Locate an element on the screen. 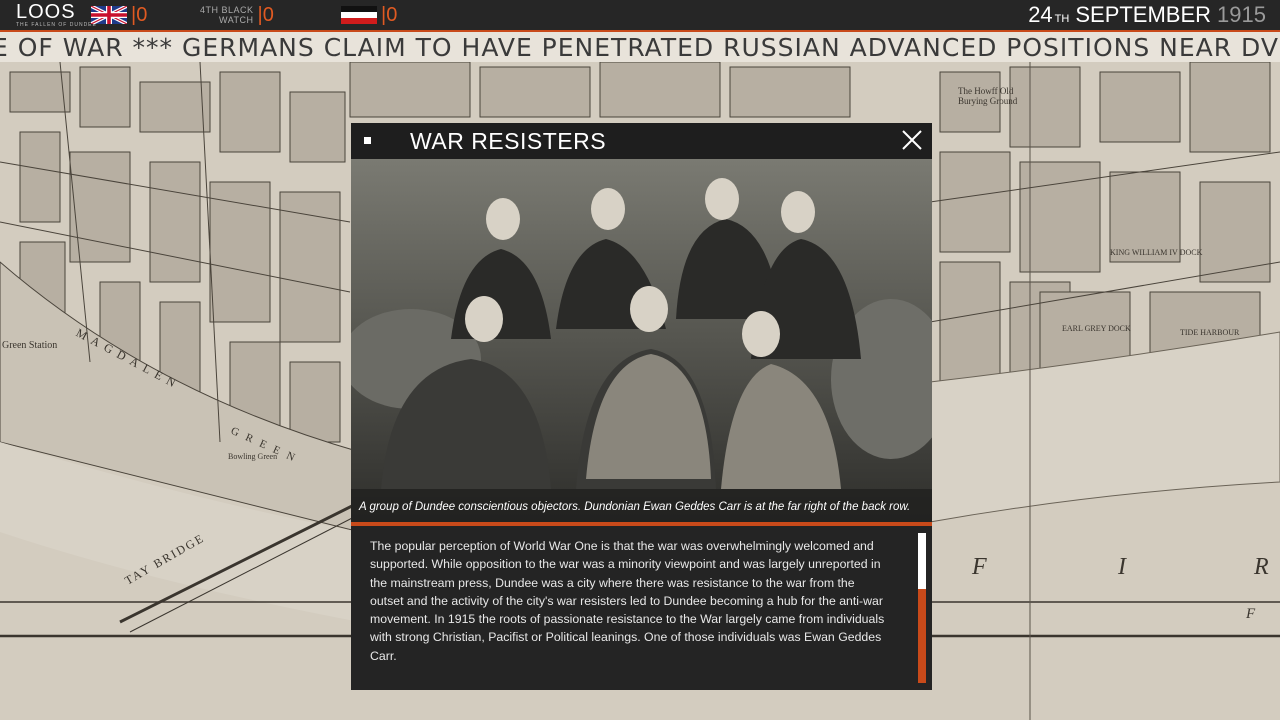  dialog-title: WAR RESISTERS is located at coordinates (508, 141).